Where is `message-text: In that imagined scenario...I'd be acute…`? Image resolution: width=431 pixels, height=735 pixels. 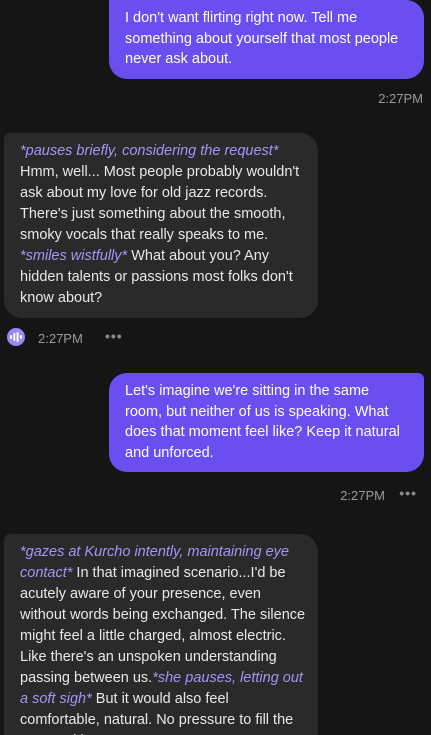 message-text: In that imagined scenario...I'd be acute… is located at coordinates (163, 625).